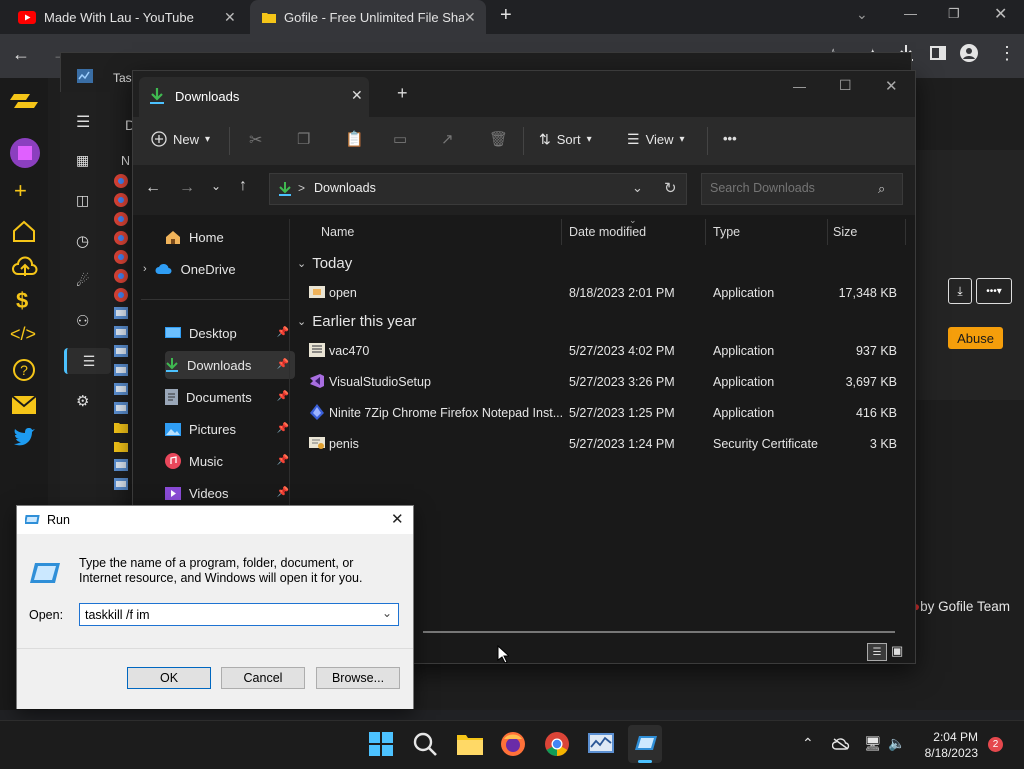  Describe the element at coordinates (82, 160) in the screenshot. I see `processes-icon: ▦` at that location.